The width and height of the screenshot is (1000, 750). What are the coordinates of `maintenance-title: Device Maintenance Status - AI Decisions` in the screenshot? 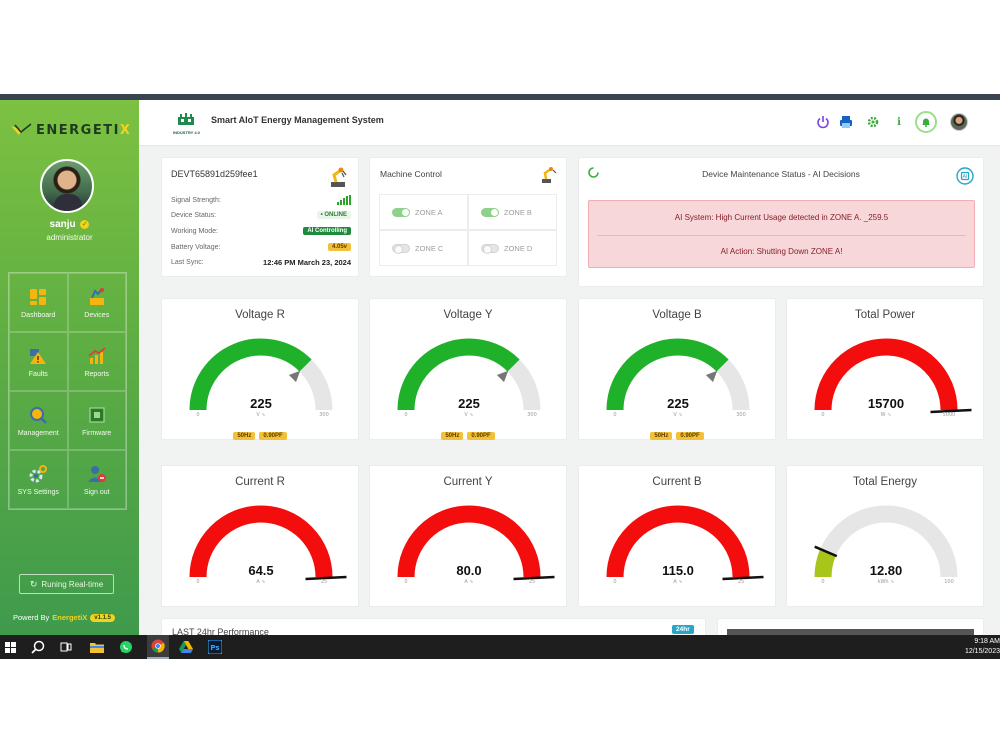 It's located at (781, 174).